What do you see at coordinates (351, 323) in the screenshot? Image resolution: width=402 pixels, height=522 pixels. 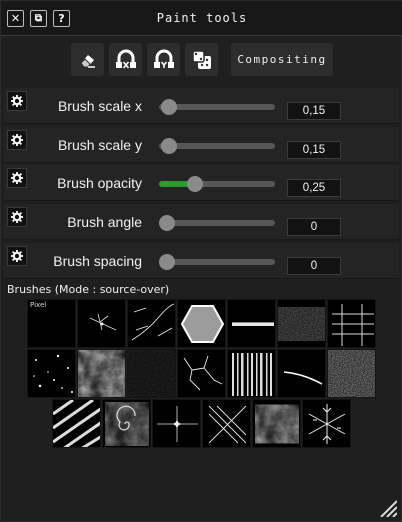 I see `grid-brush` at bounding box center [351, 323].